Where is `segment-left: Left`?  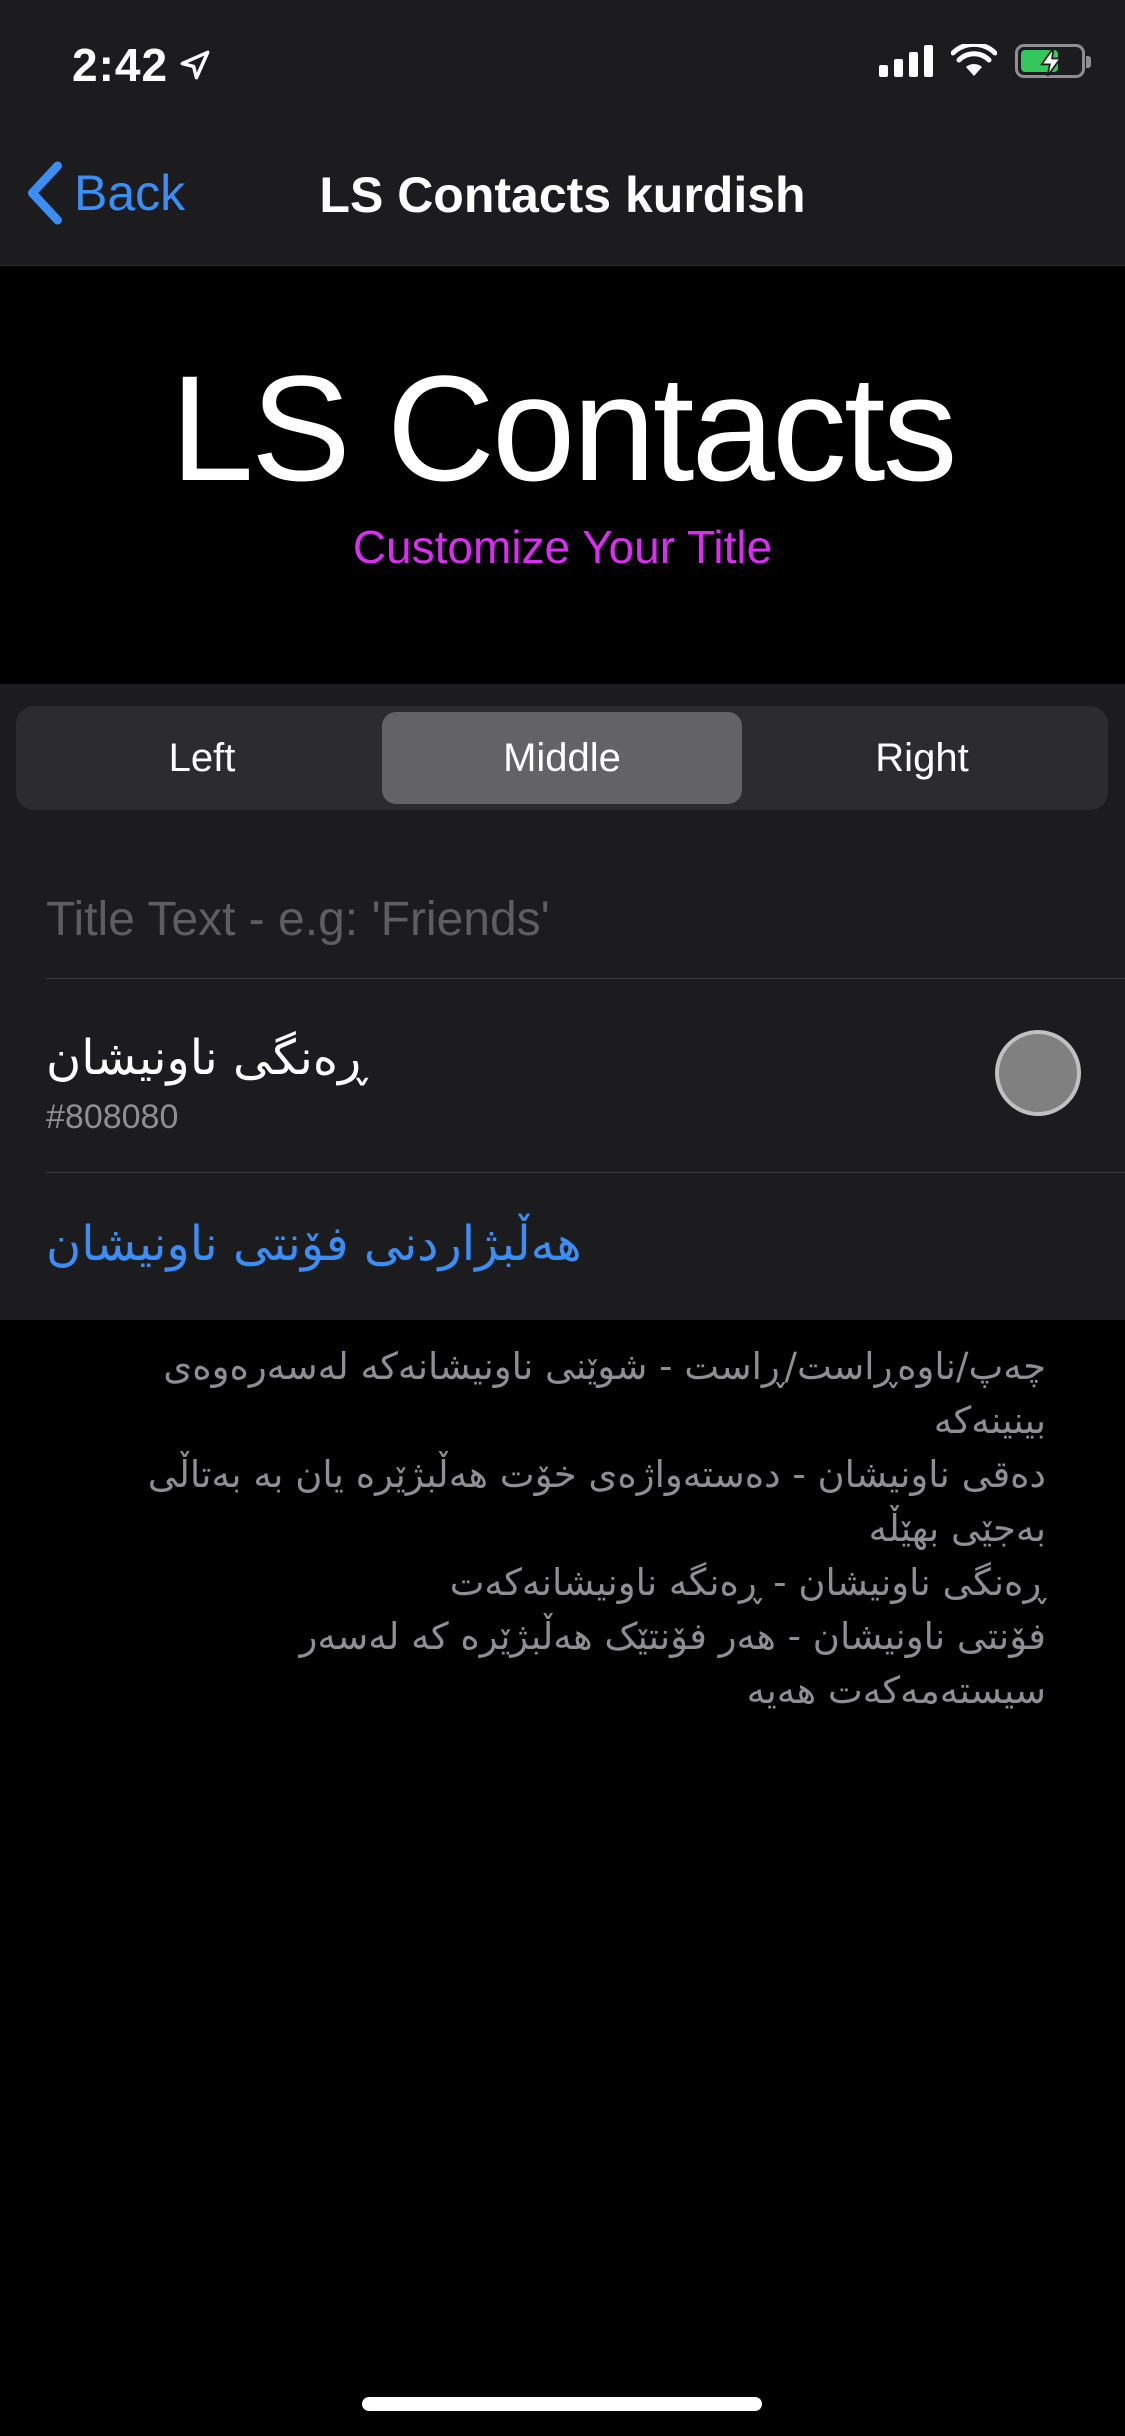 segment-left: Left is located at coordinates (202, 758).